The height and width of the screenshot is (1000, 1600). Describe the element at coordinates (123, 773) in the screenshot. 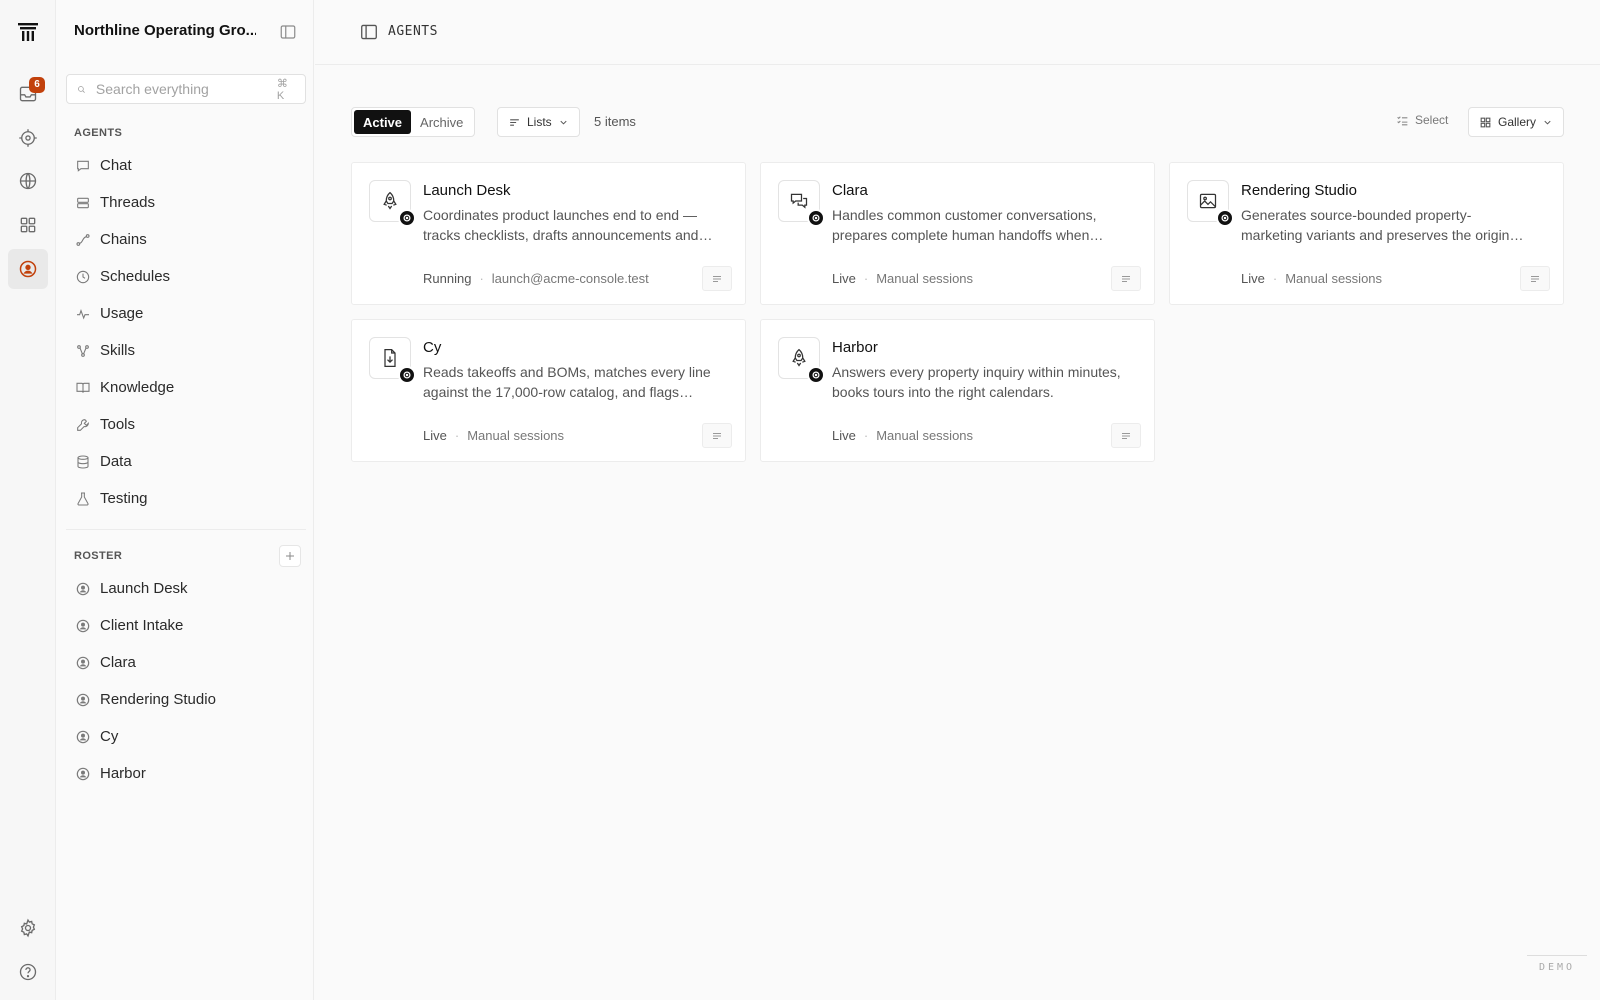

I see `roster-item-label: Harbor` at that location.